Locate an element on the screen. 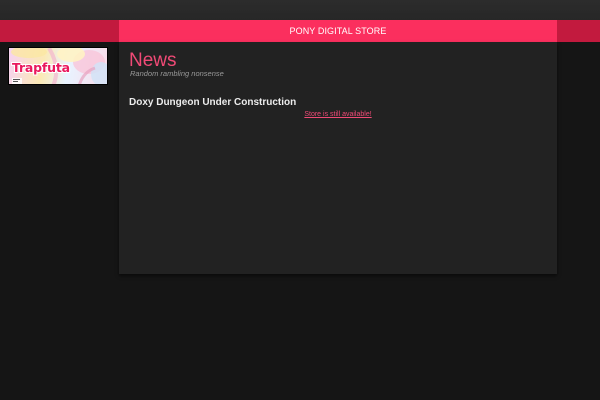  banner-logo-text: Trapfuta is located at coordinates (41, 67).